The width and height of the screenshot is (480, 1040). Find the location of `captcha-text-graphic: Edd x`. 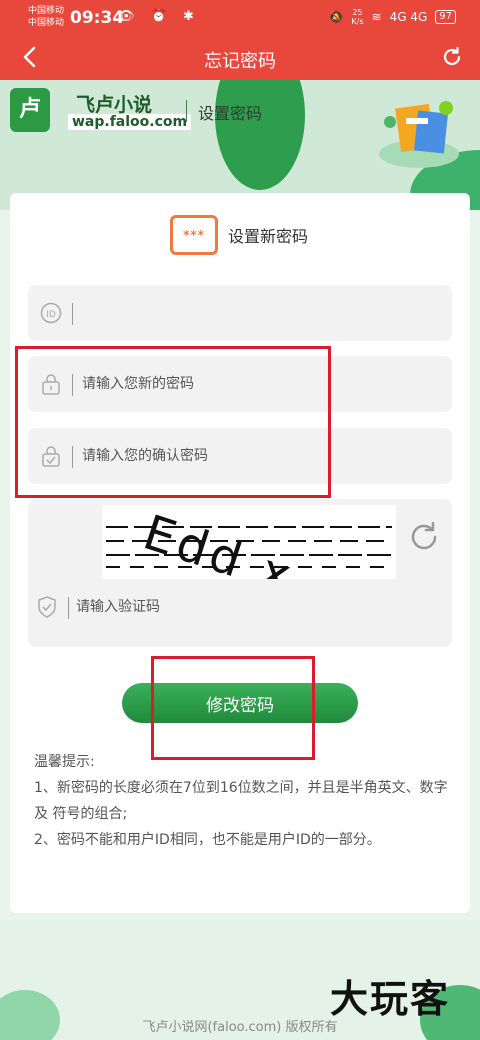

captcha-text-graphic: Edd x is located at coordinates (219, 542).